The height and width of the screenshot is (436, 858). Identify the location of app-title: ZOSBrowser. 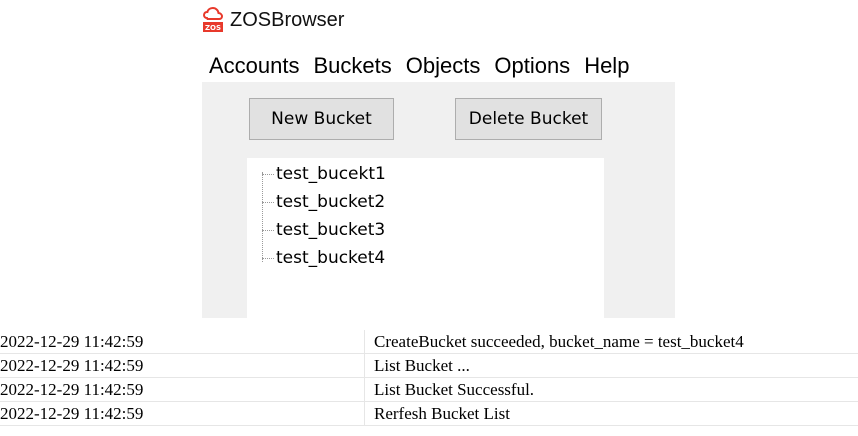
(287, 19).